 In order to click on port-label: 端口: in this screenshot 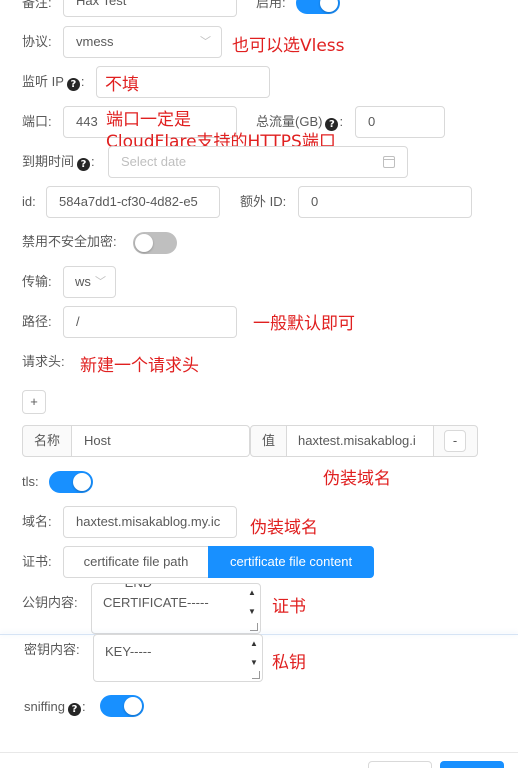, I will do `click(37, 121)`.